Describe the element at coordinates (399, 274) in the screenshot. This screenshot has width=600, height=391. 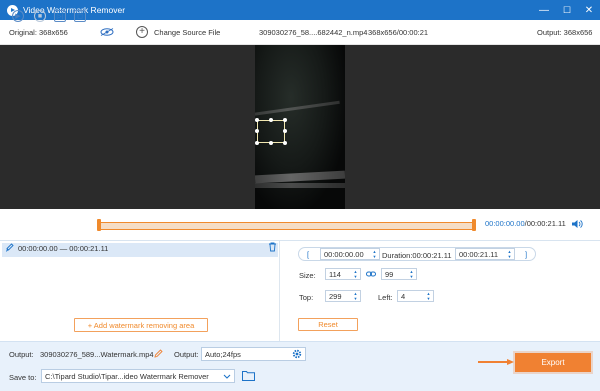
I see `height-field: 99 ▲ ▼` at that location.